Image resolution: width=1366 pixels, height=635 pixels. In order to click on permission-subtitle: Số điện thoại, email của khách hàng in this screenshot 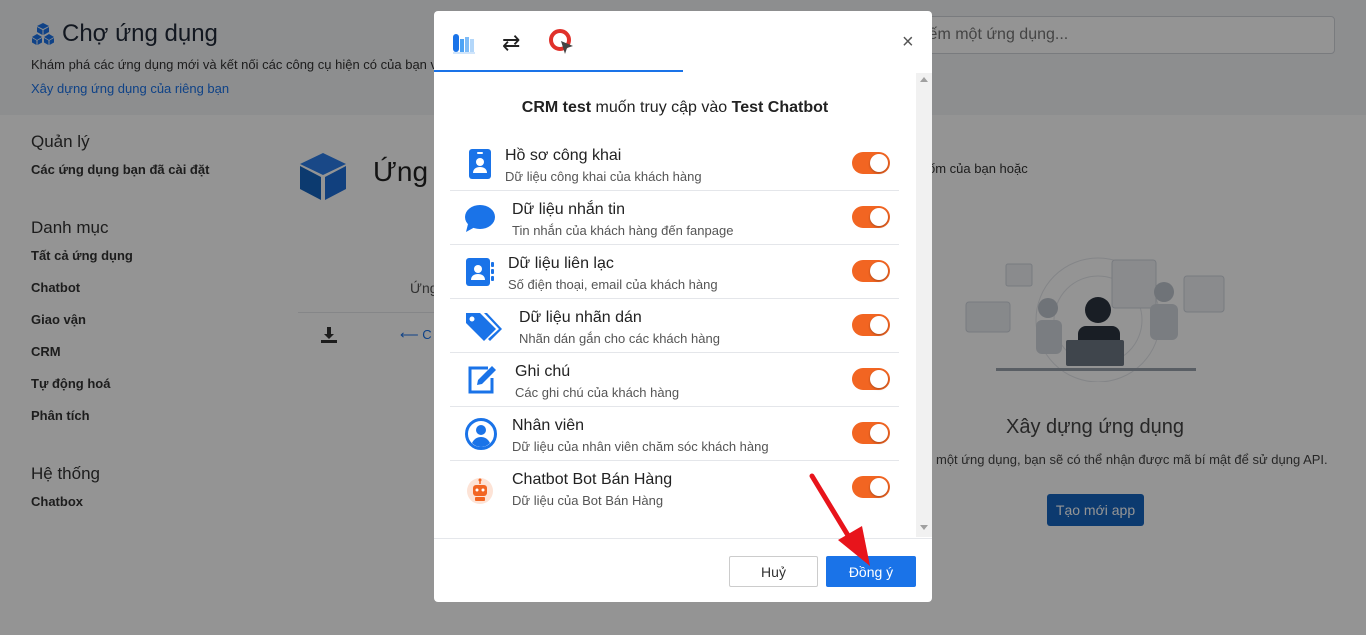, I will do `click(613, 284)`.